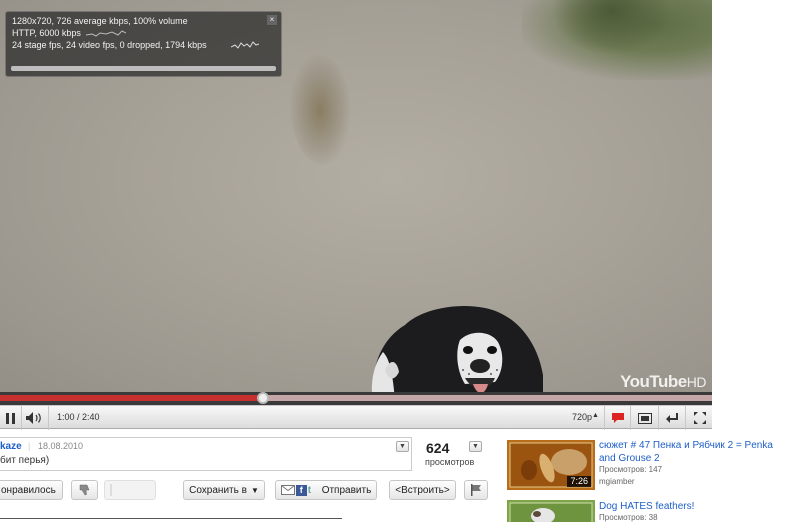  Describe the element at coordinates (131, 398) in the screenshot. I see `progress-played` at that location.